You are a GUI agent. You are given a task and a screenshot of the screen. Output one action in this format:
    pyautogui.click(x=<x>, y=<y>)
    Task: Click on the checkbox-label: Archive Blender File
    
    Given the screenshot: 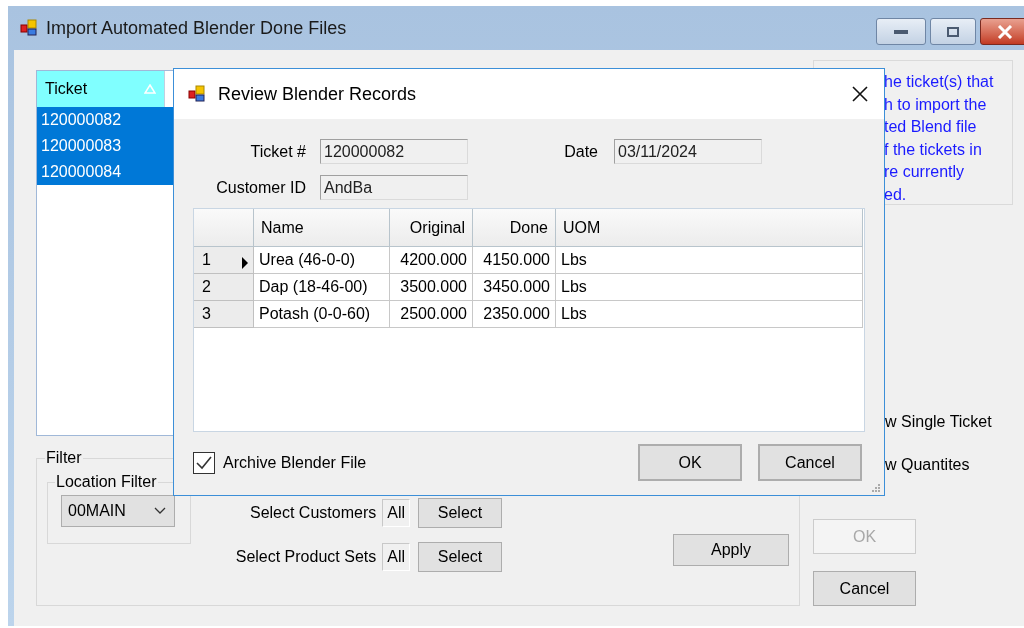 What is the action you would take?
    pyautogui.click(x=295, y=462)
    